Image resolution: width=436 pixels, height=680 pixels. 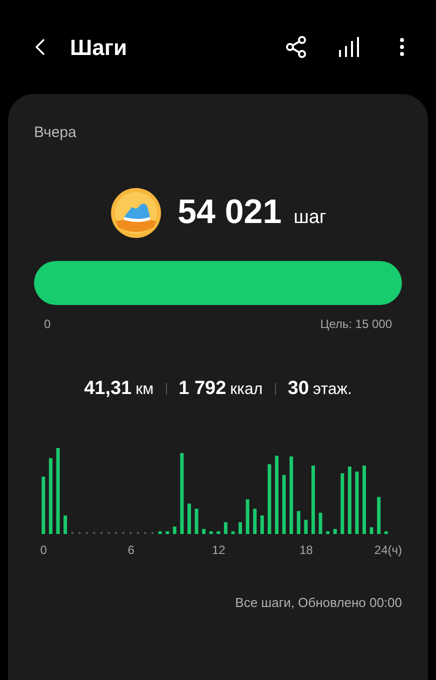 I want to click on update-note: Все шаги, Обновлено 00:00, so click(x=318, y=603).